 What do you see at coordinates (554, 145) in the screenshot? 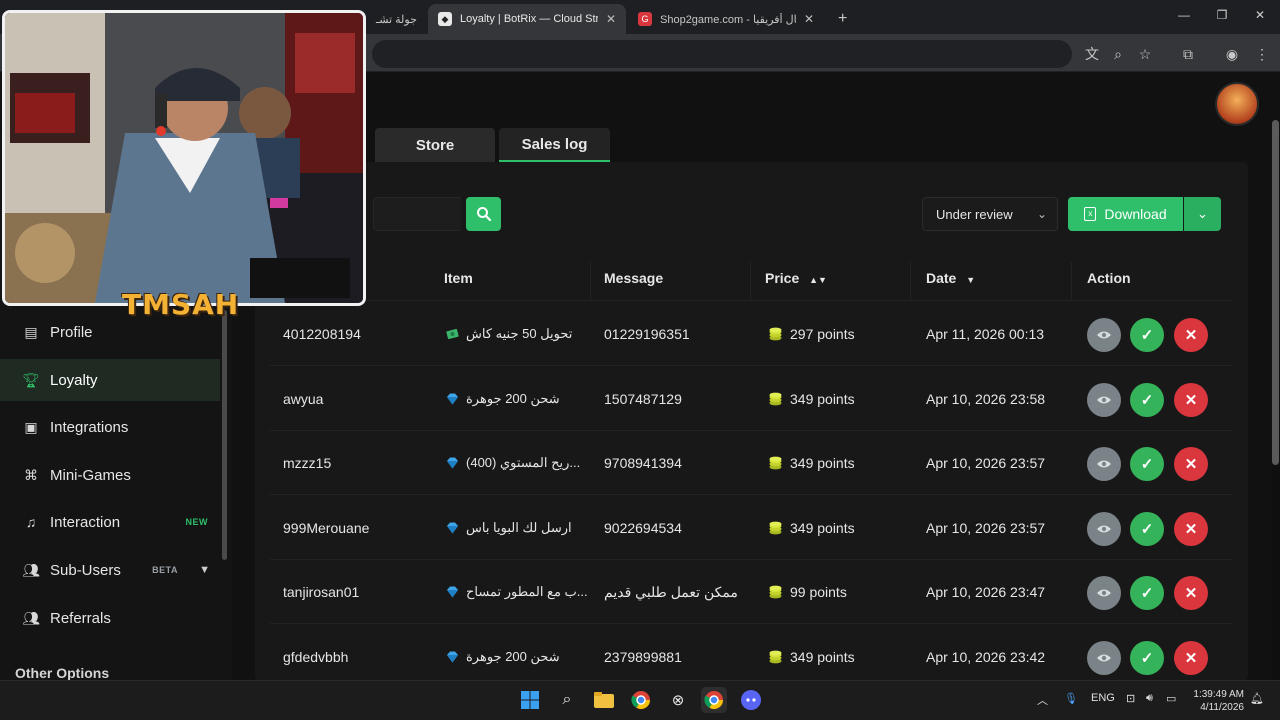
I see `tab-sales-log: Sales log` at bounding box center [554, 145].